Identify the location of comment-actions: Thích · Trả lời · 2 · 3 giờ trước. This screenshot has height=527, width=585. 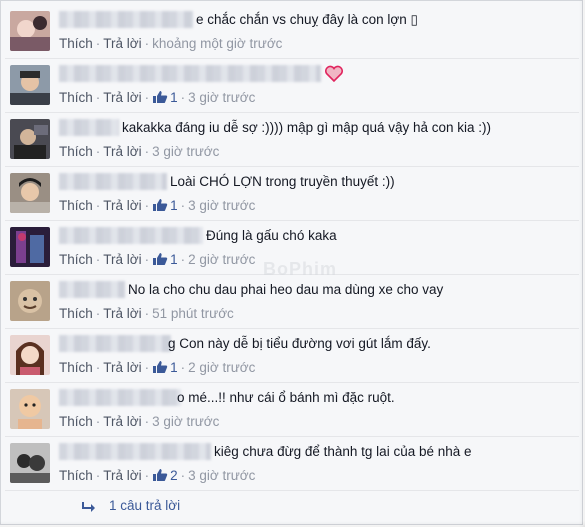
(157, 476).